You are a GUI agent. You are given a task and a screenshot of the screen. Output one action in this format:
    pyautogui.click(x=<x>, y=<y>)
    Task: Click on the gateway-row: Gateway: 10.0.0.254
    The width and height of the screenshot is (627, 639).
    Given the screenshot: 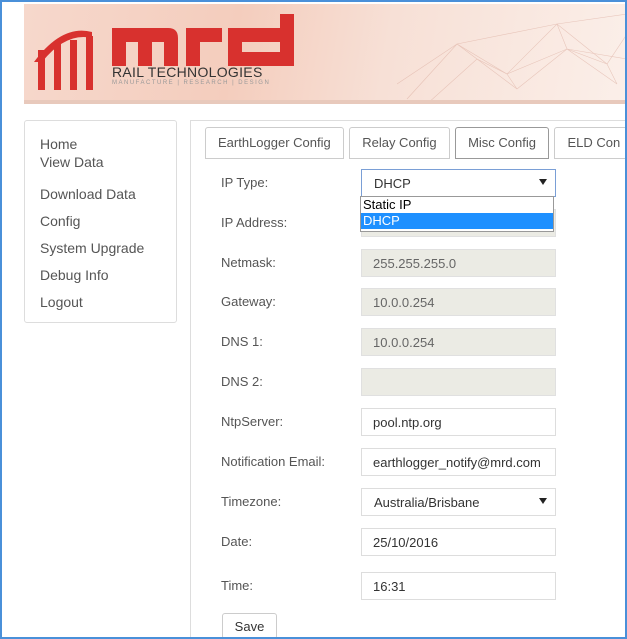 What is the action you would take?
    pyautogui.click(x=421, y=302)
    